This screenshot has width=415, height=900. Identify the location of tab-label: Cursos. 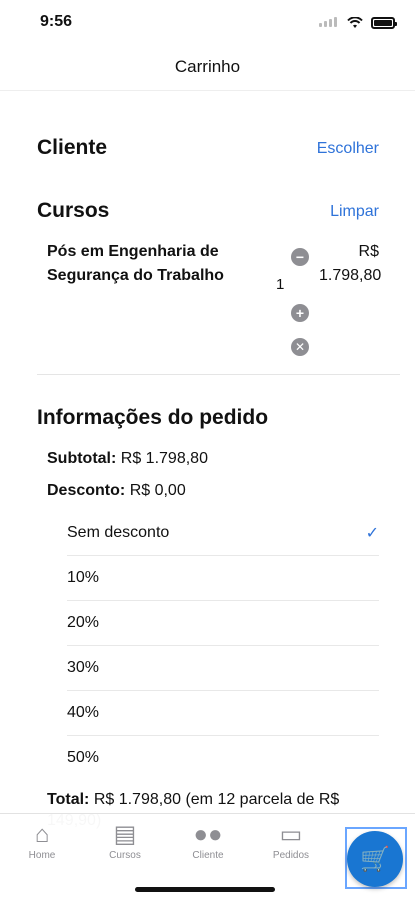
(125, 855).